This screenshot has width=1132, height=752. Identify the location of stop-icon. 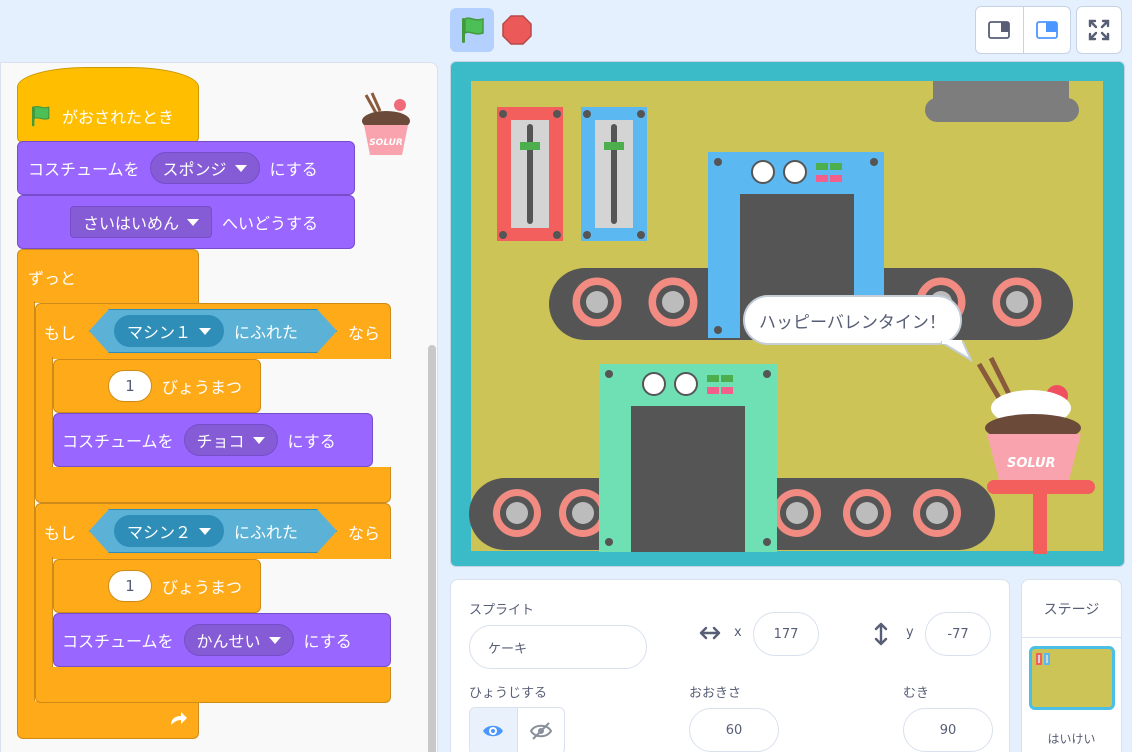
(517, 30).